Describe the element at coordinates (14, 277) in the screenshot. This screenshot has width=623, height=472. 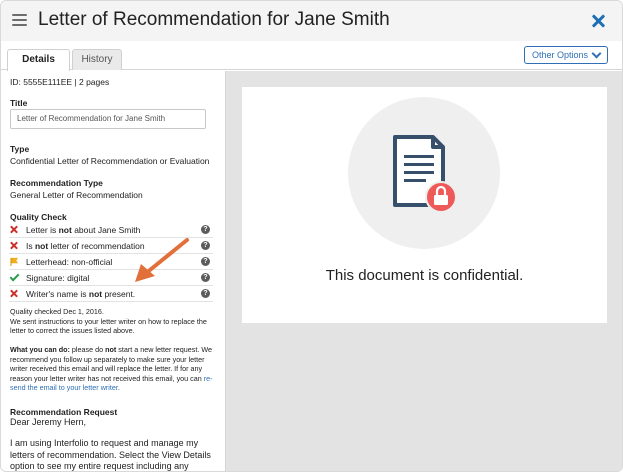
I see `check-icon` at that location.